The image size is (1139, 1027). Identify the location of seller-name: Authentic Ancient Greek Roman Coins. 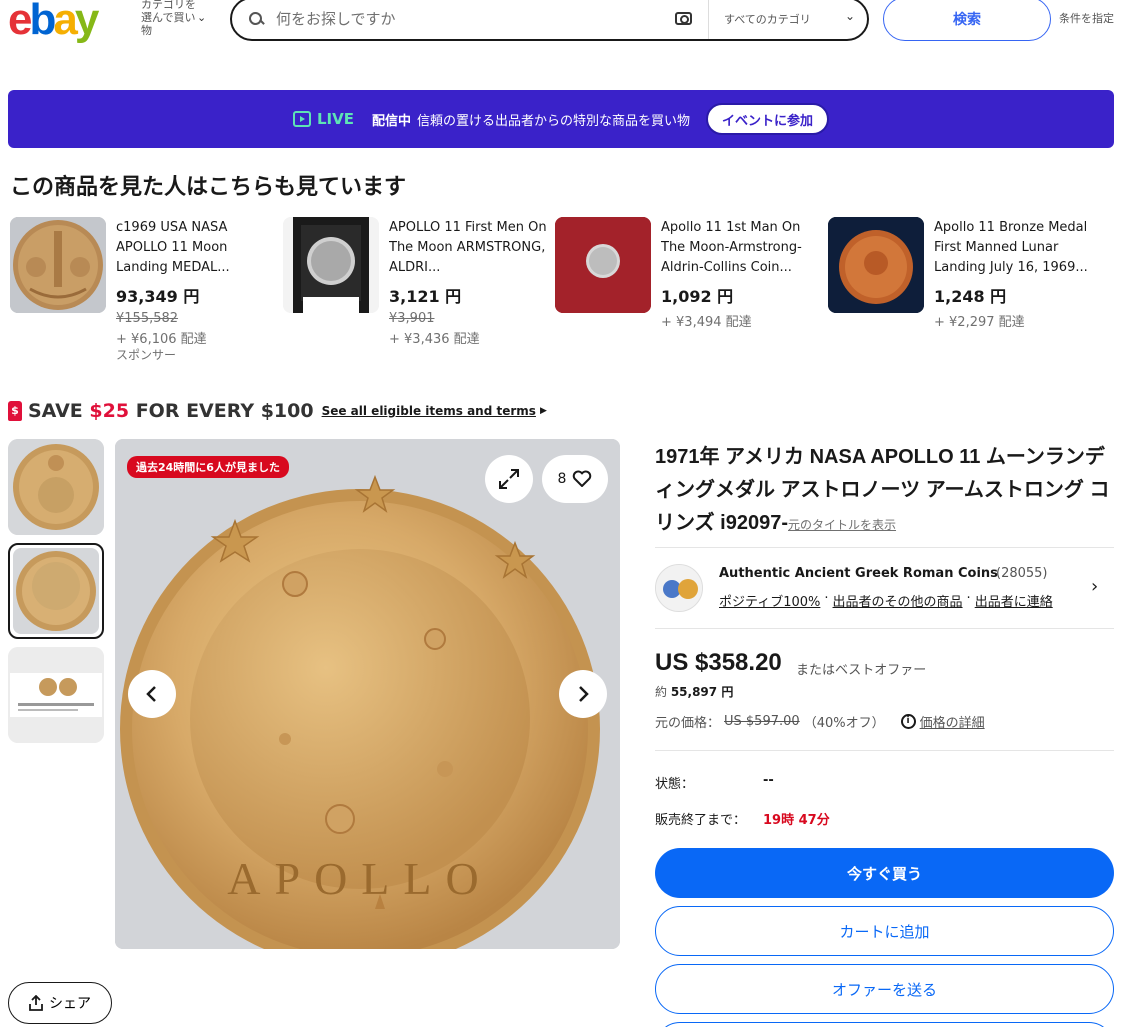
(858, 573).